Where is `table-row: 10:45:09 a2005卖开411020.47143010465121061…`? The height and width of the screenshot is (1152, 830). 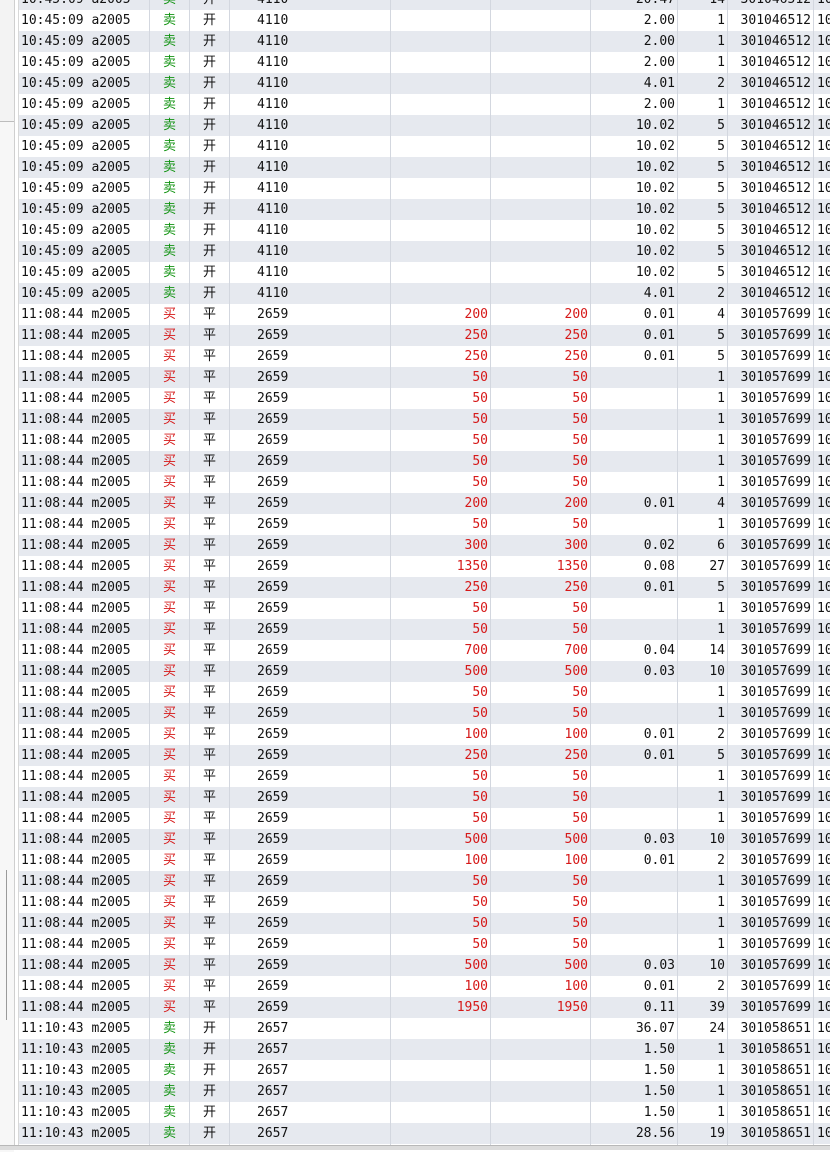
table-row: 10:45:09 a2005卖开411020.47143010465121061… is located at coordinates (424, 5).